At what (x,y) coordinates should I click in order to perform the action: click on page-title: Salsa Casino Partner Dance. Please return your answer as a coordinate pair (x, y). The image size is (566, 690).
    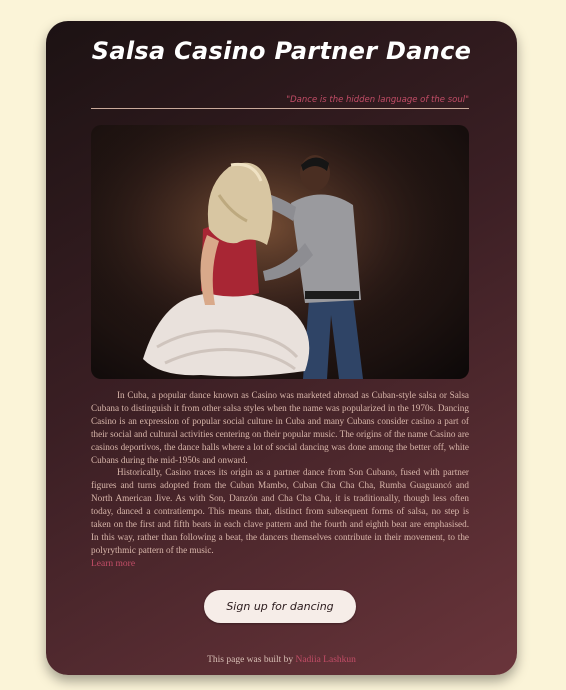
    Looking at the image, I should click on (281, 51).